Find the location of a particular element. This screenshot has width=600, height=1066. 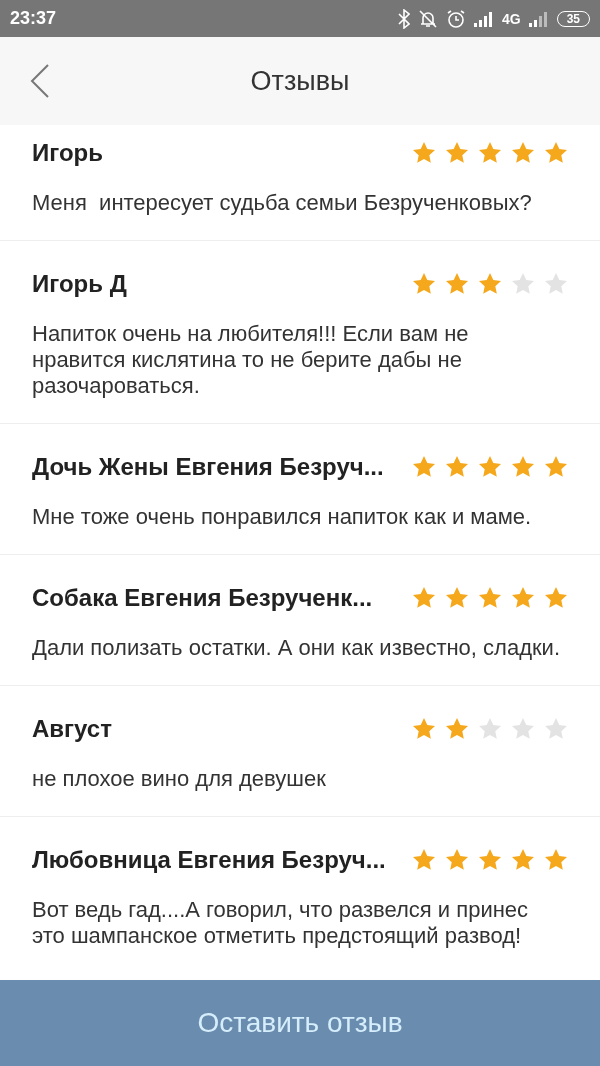

review-text: Дали полизать остатки. А они как известно, сладки. is located at coordinates (296, 648).